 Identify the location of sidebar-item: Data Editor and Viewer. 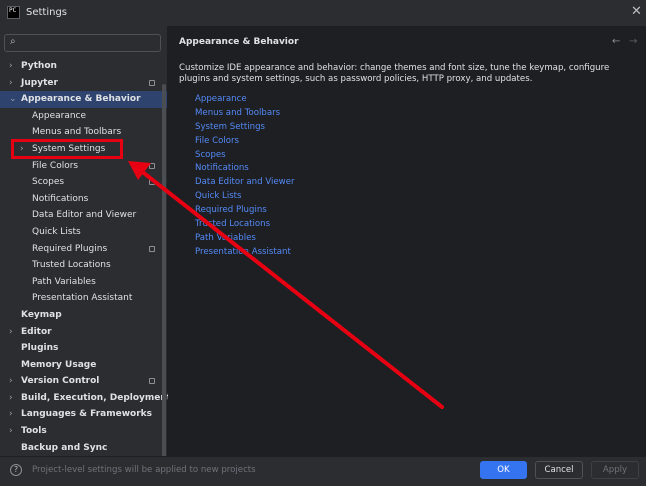
(83, 215).